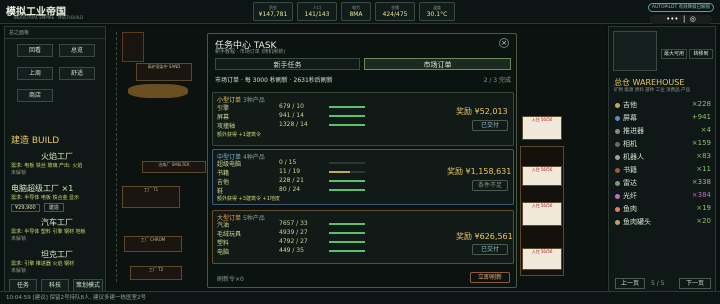  I want to click on warehouse-item: 机器人 ×83, so click(664, 158).